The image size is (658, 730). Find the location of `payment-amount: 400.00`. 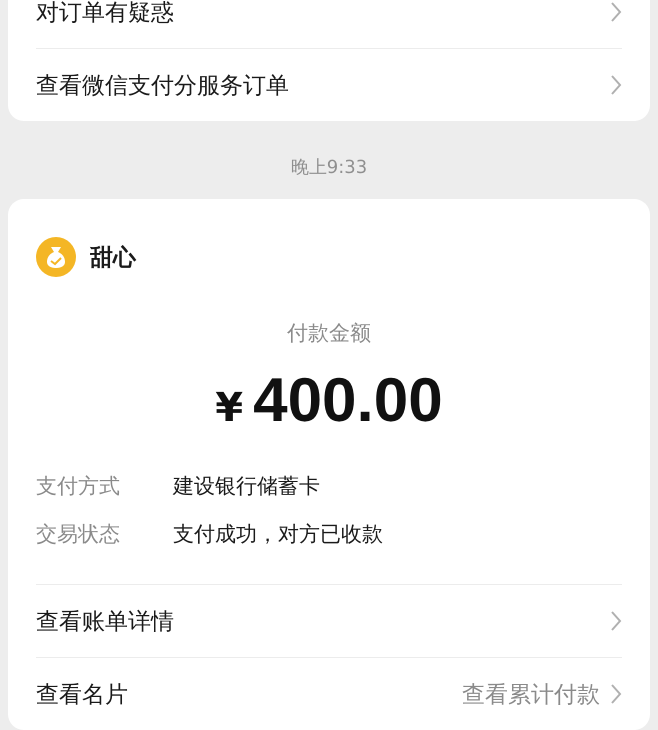

payment-amount: 400.00 is located at coordinates (348, 400).